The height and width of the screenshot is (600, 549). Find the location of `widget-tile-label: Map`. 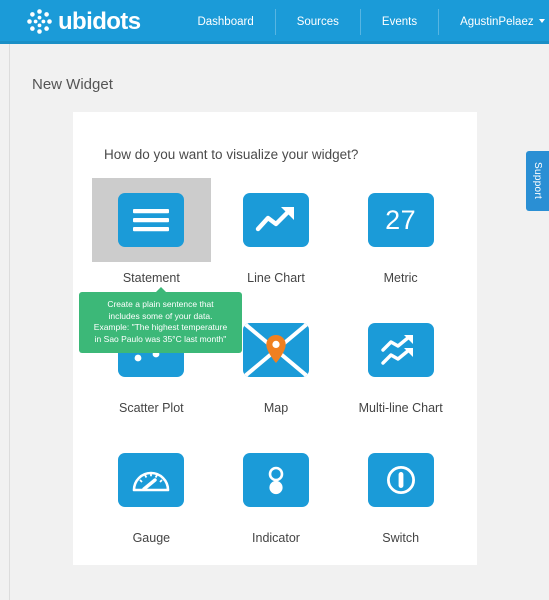

widget-tile-label: Map is located at coordinates (276, 408).